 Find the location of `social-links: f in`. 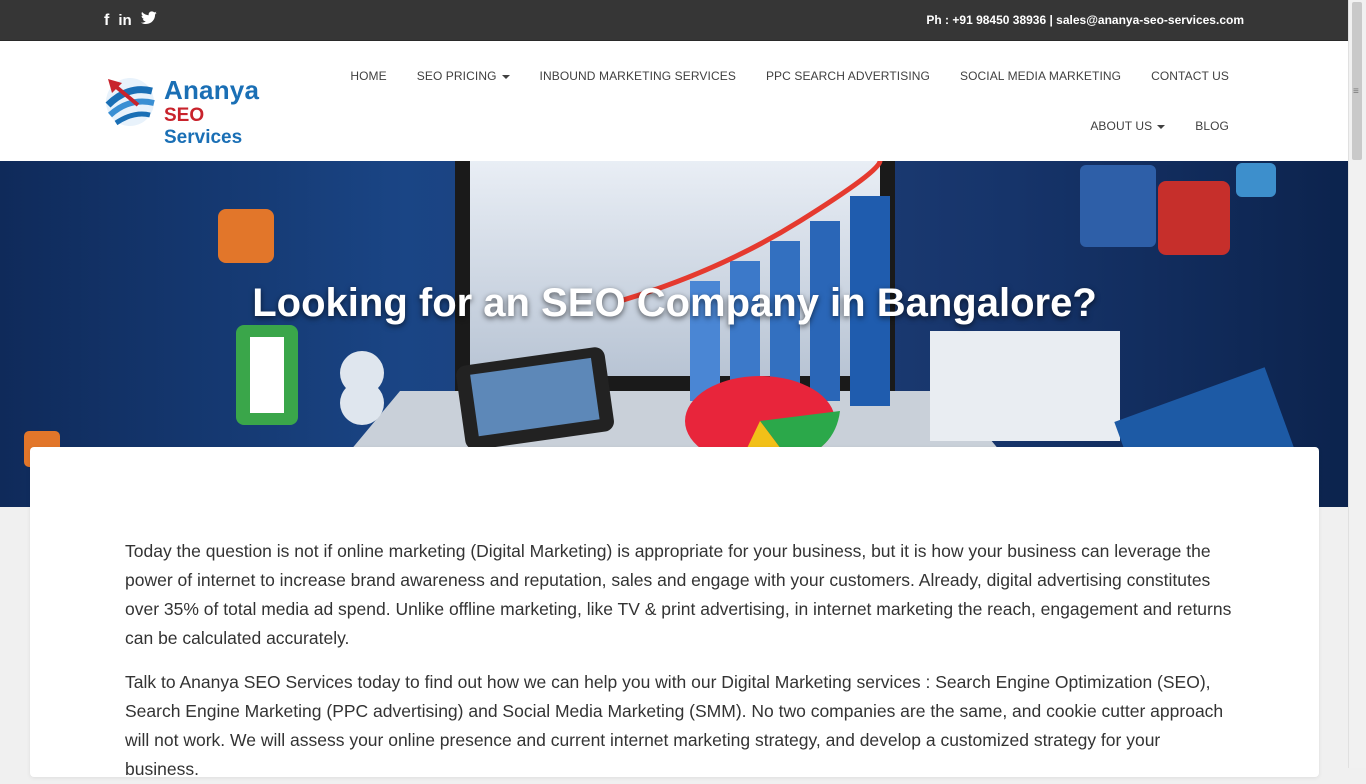

social-links: f in is located at coordinates (130, 20).